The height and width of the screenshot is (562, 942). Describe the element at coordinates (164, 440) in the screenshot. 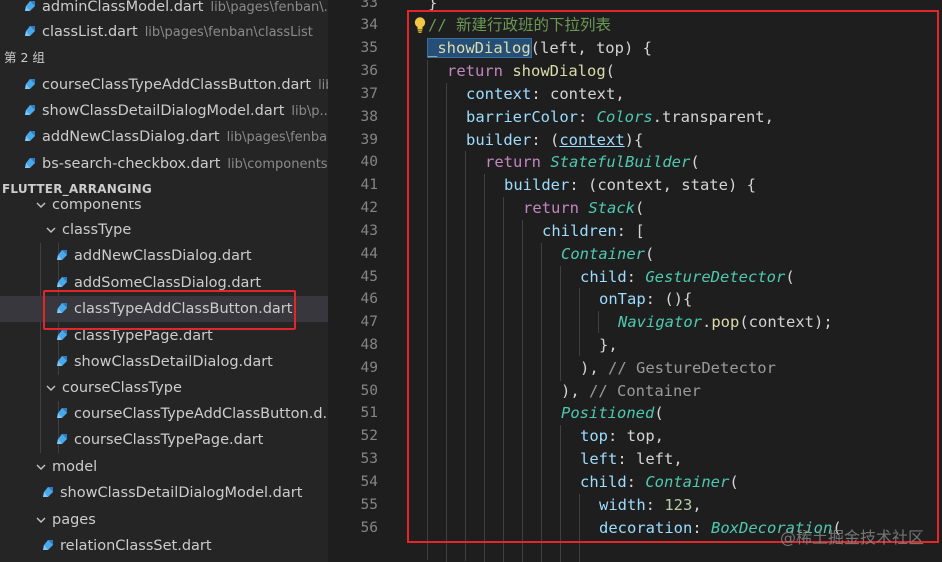

I see `tree-file: courseClassTypePage.dart` at that location.